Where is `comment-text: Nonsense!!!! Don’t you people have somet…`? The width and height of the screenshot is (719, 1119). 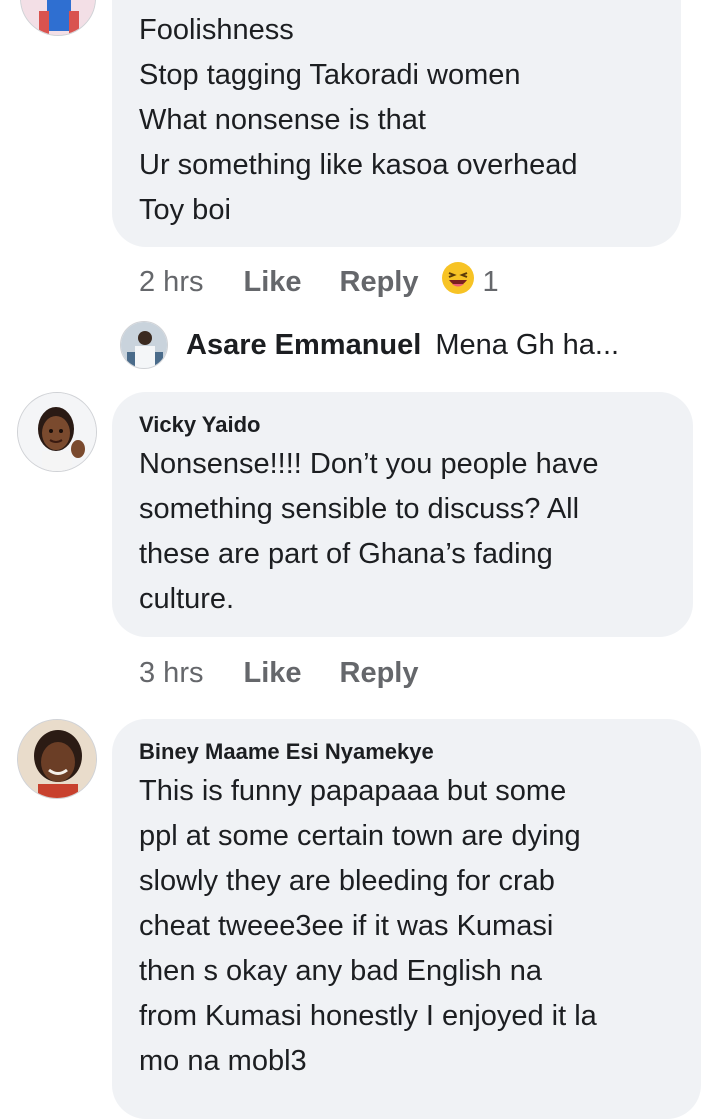 comment-text: Nonsense!!!! Don’t you people have somet… is located at coordinates (369, 531).